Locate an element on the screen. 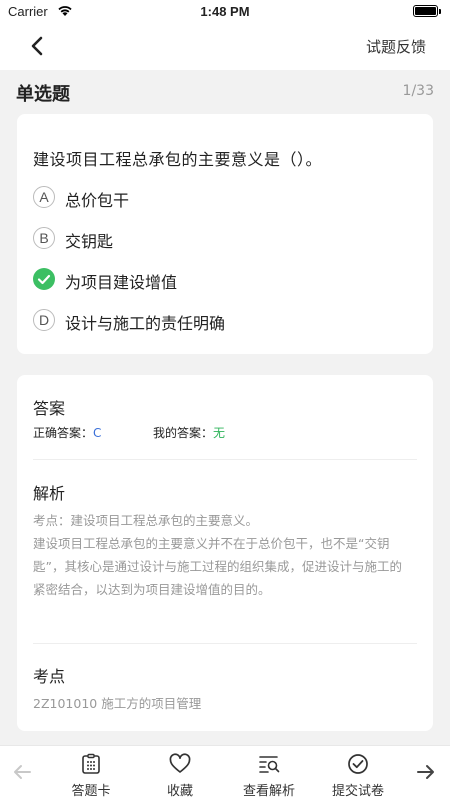 Image resolution: width=450 pixels, height=800 pixels. feedback-button: 试题反馈 is located at coordinates (396, 46).